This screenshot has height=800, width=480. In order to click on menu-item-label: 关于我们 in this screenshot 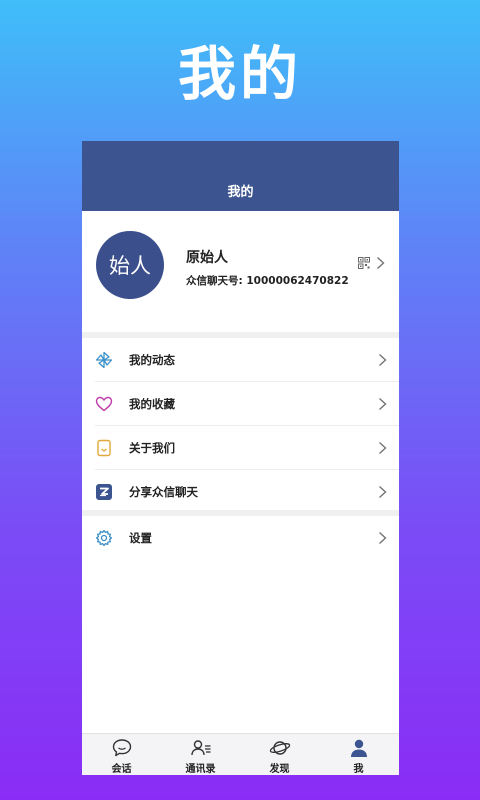, I will do `click(152, 448)`.